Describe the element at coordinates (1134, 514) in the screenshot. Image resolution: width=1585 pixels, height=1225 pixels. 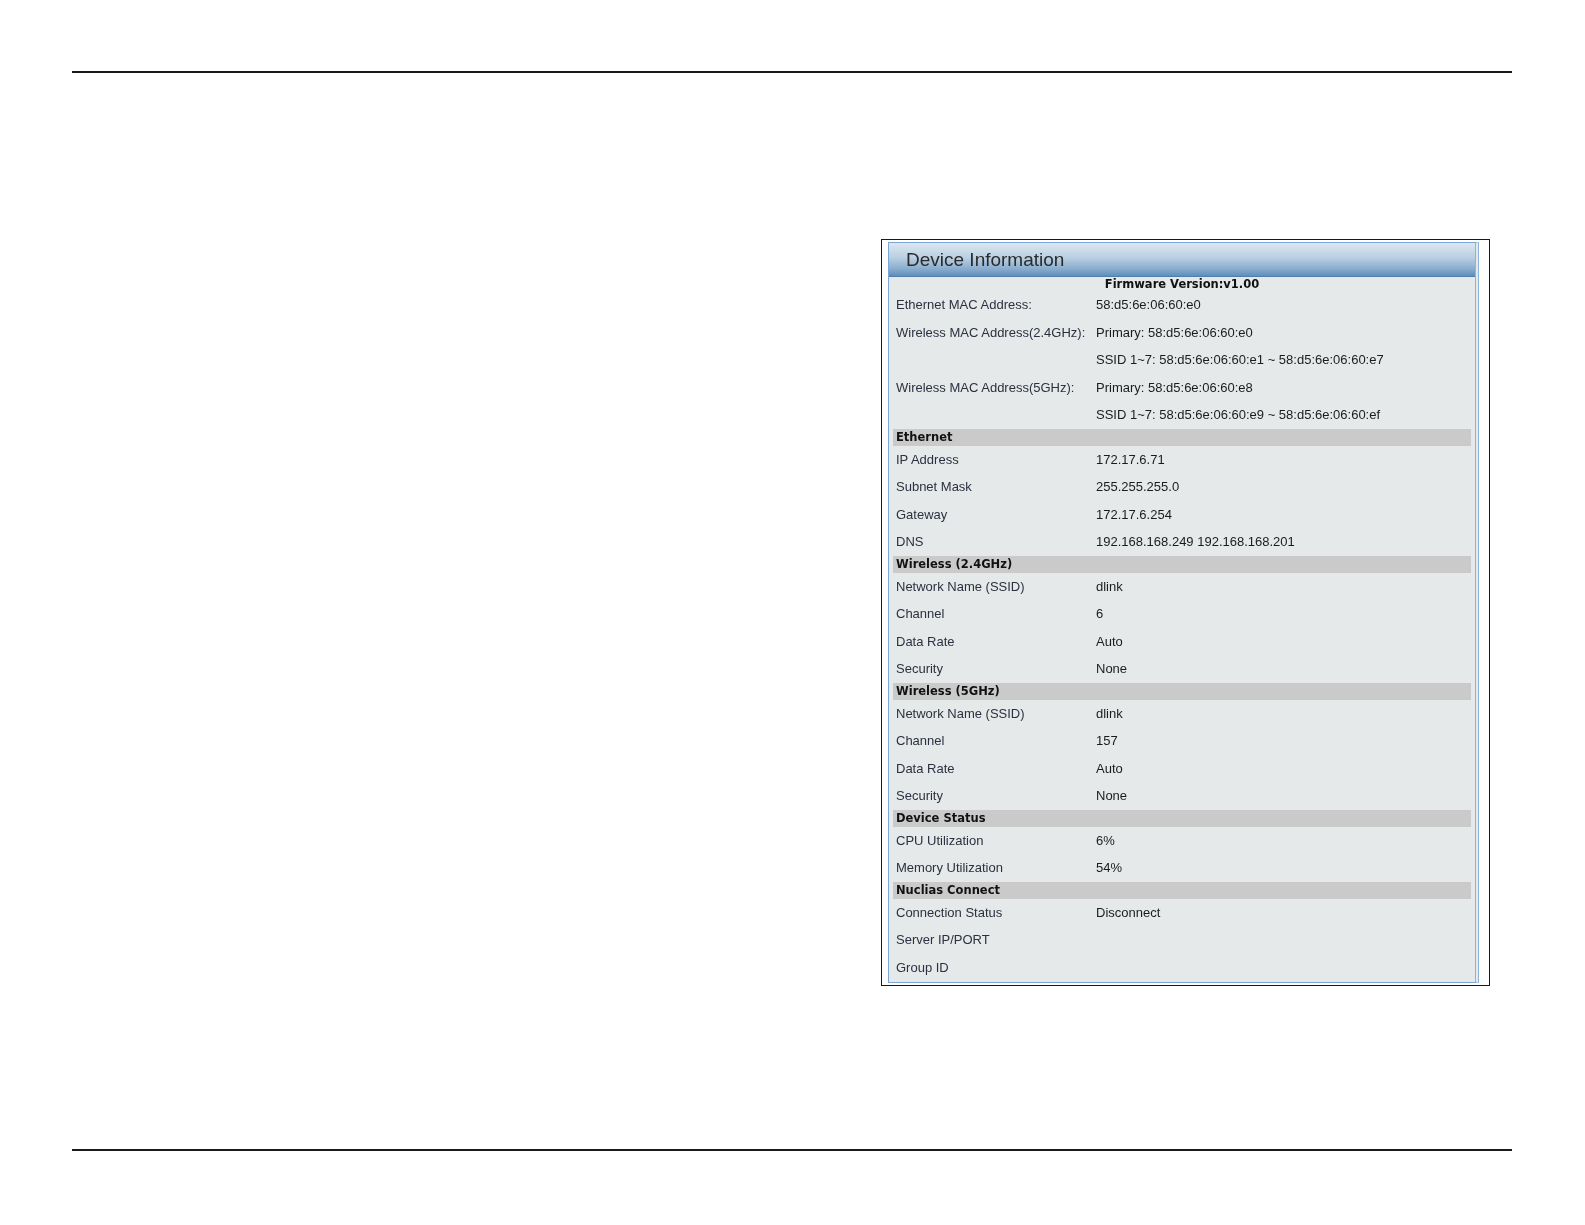
I see `field-value: 172.17.6.254` at that location.